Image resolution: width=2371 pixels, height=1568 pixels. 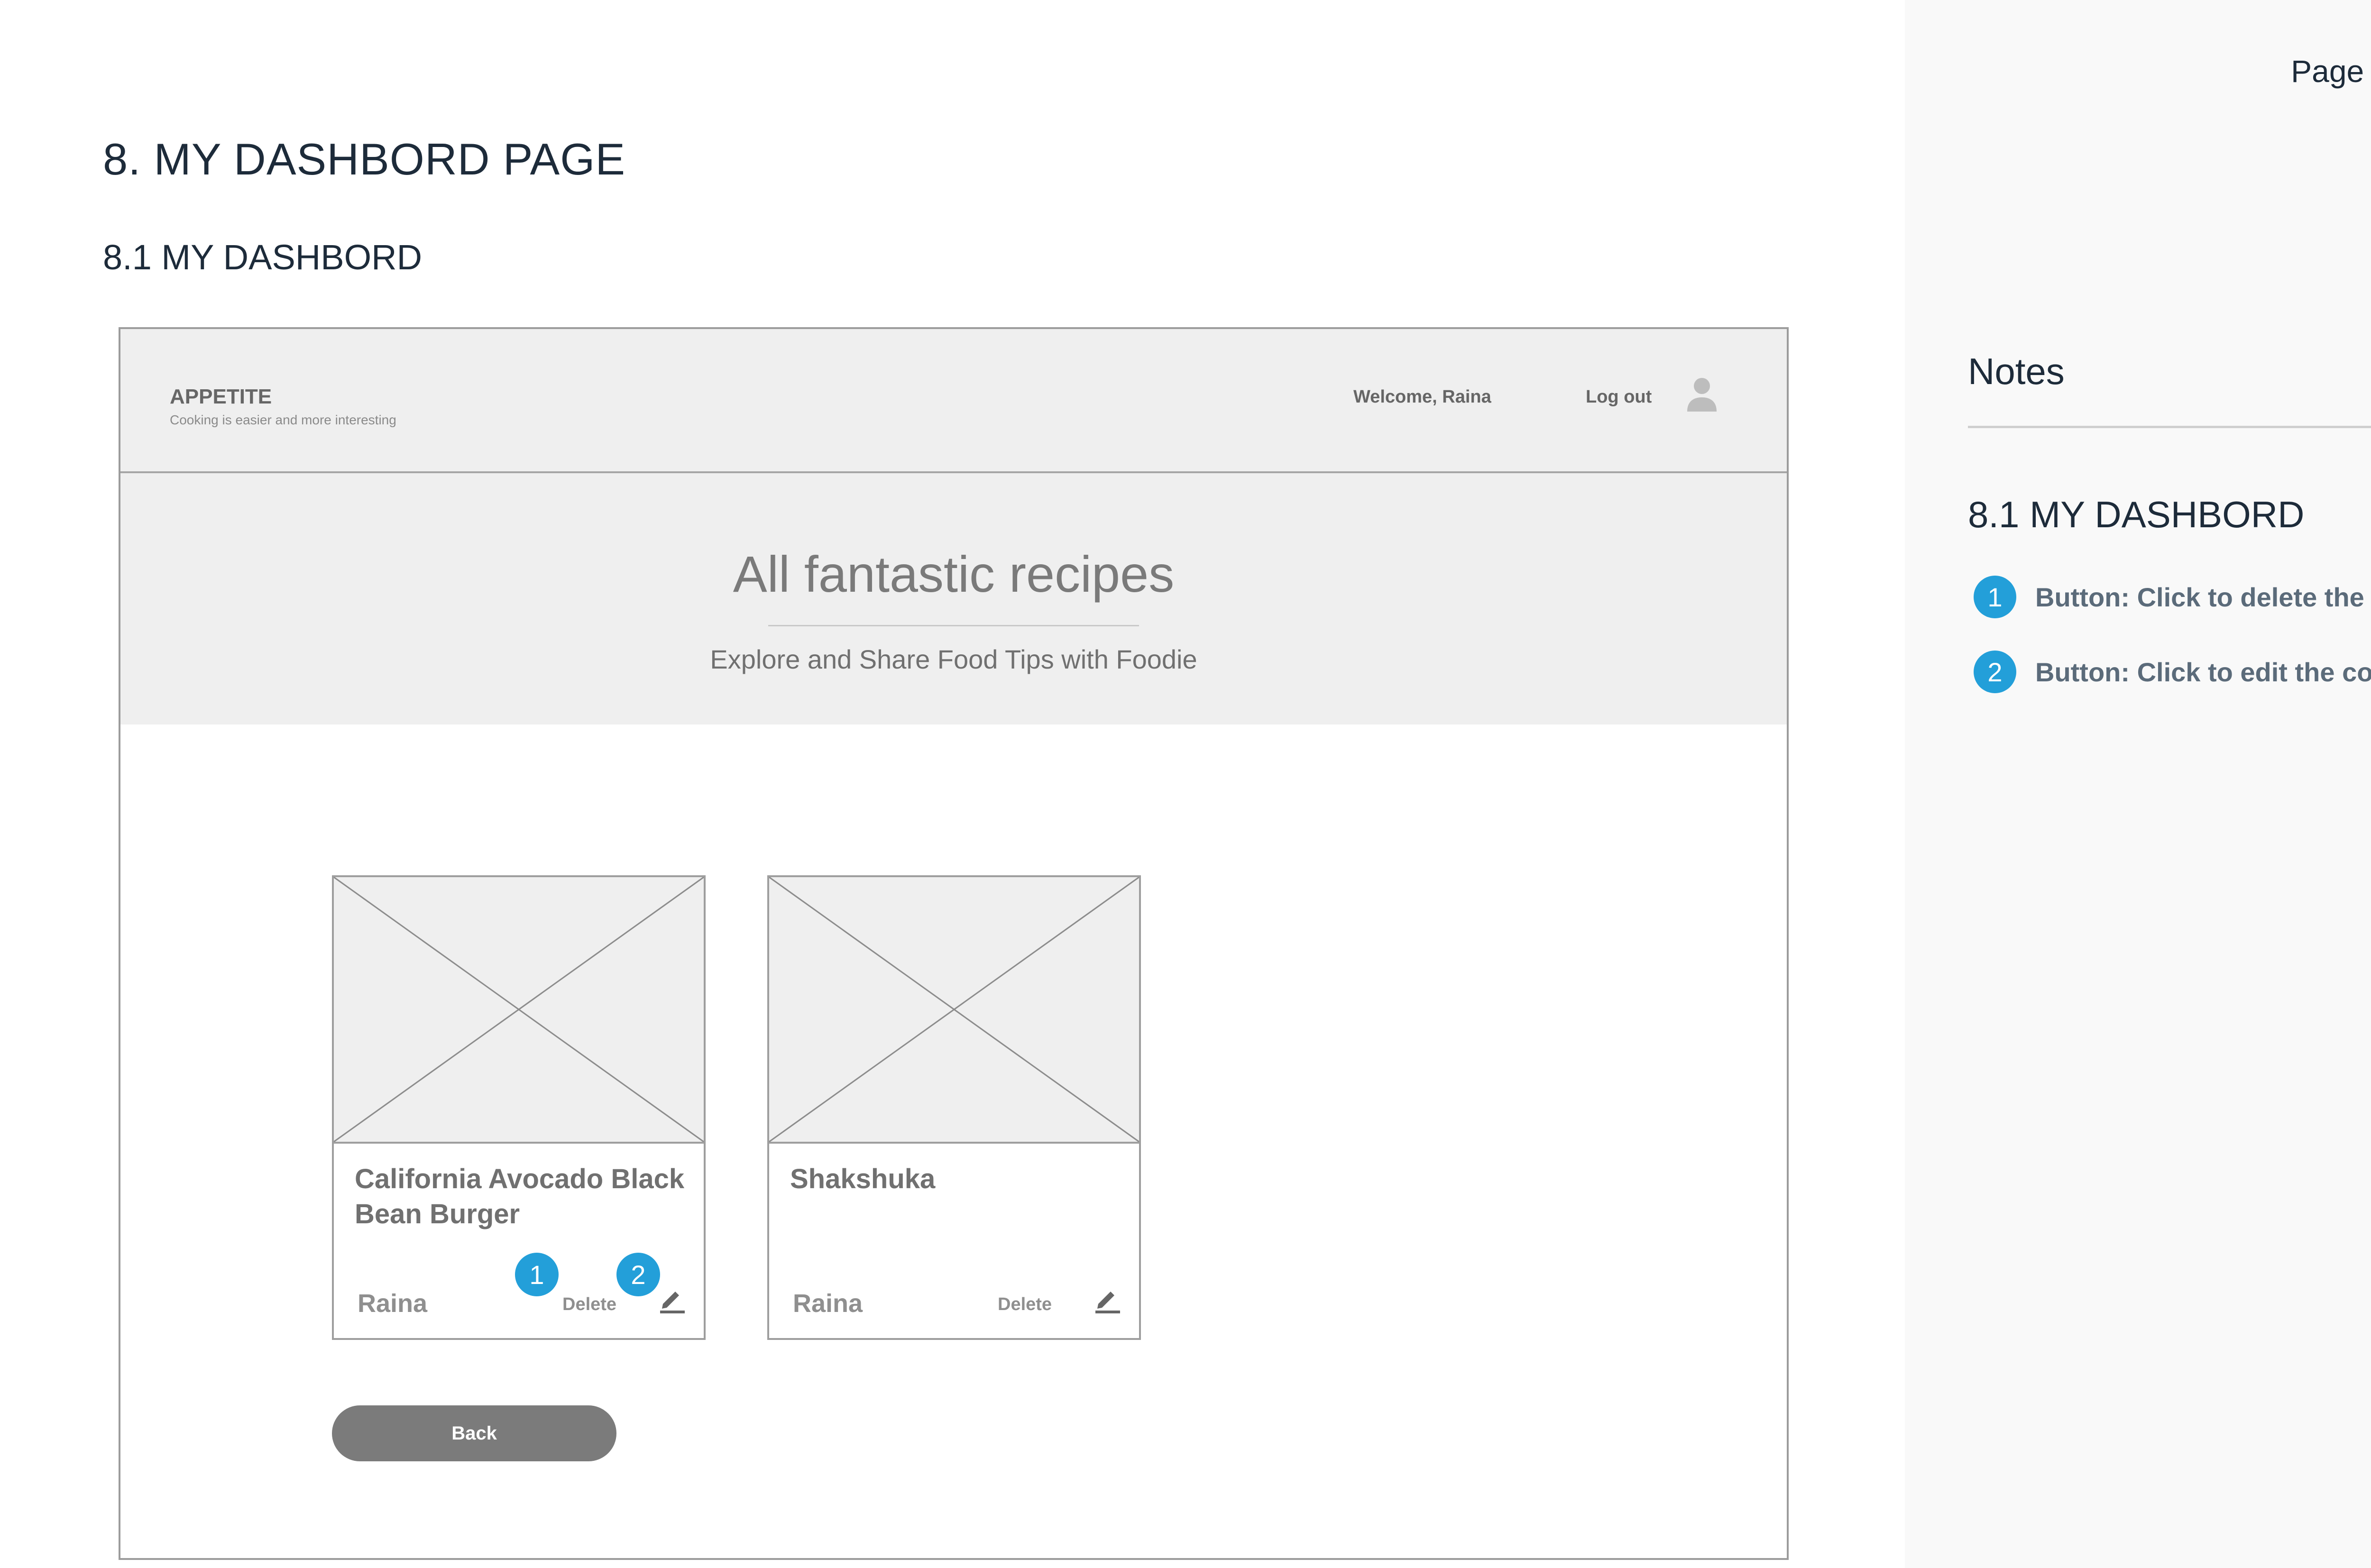 I want to click on annotation-marker-1: 1, so click(x=537, y=1274).